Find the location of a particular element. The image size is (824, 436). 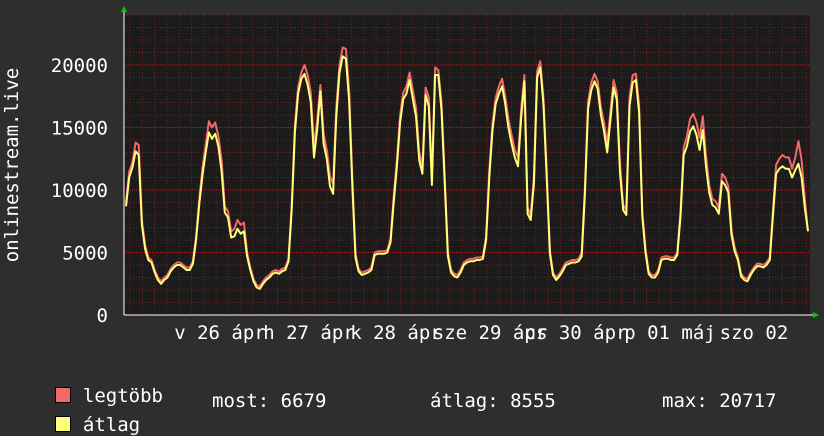

legend-avg-label: átlag is located at coordinates (111, 425).